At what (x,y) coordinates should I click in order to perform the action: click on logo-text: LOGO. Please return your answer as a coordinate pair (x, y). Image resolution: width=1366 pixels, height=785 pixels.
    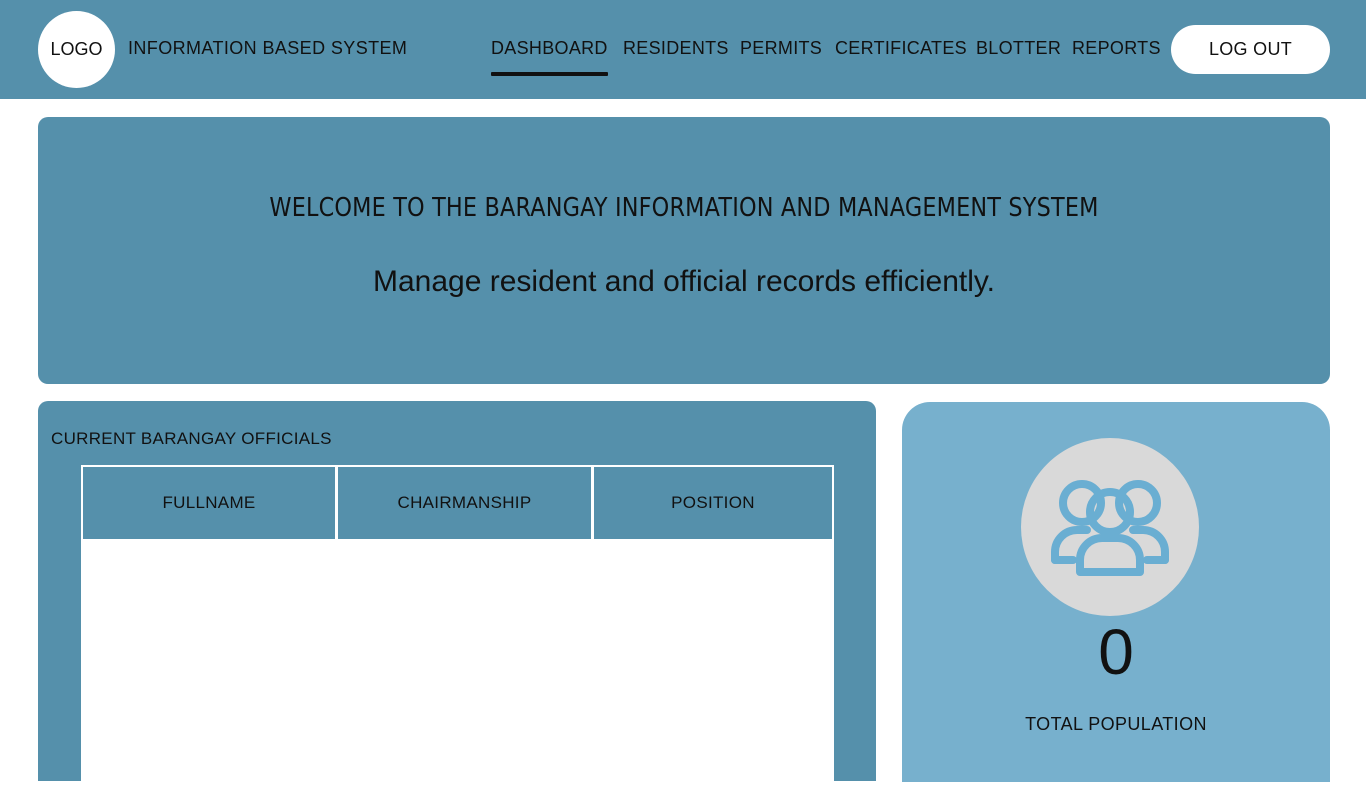
    Looking at the image, I should click on (76, 49).